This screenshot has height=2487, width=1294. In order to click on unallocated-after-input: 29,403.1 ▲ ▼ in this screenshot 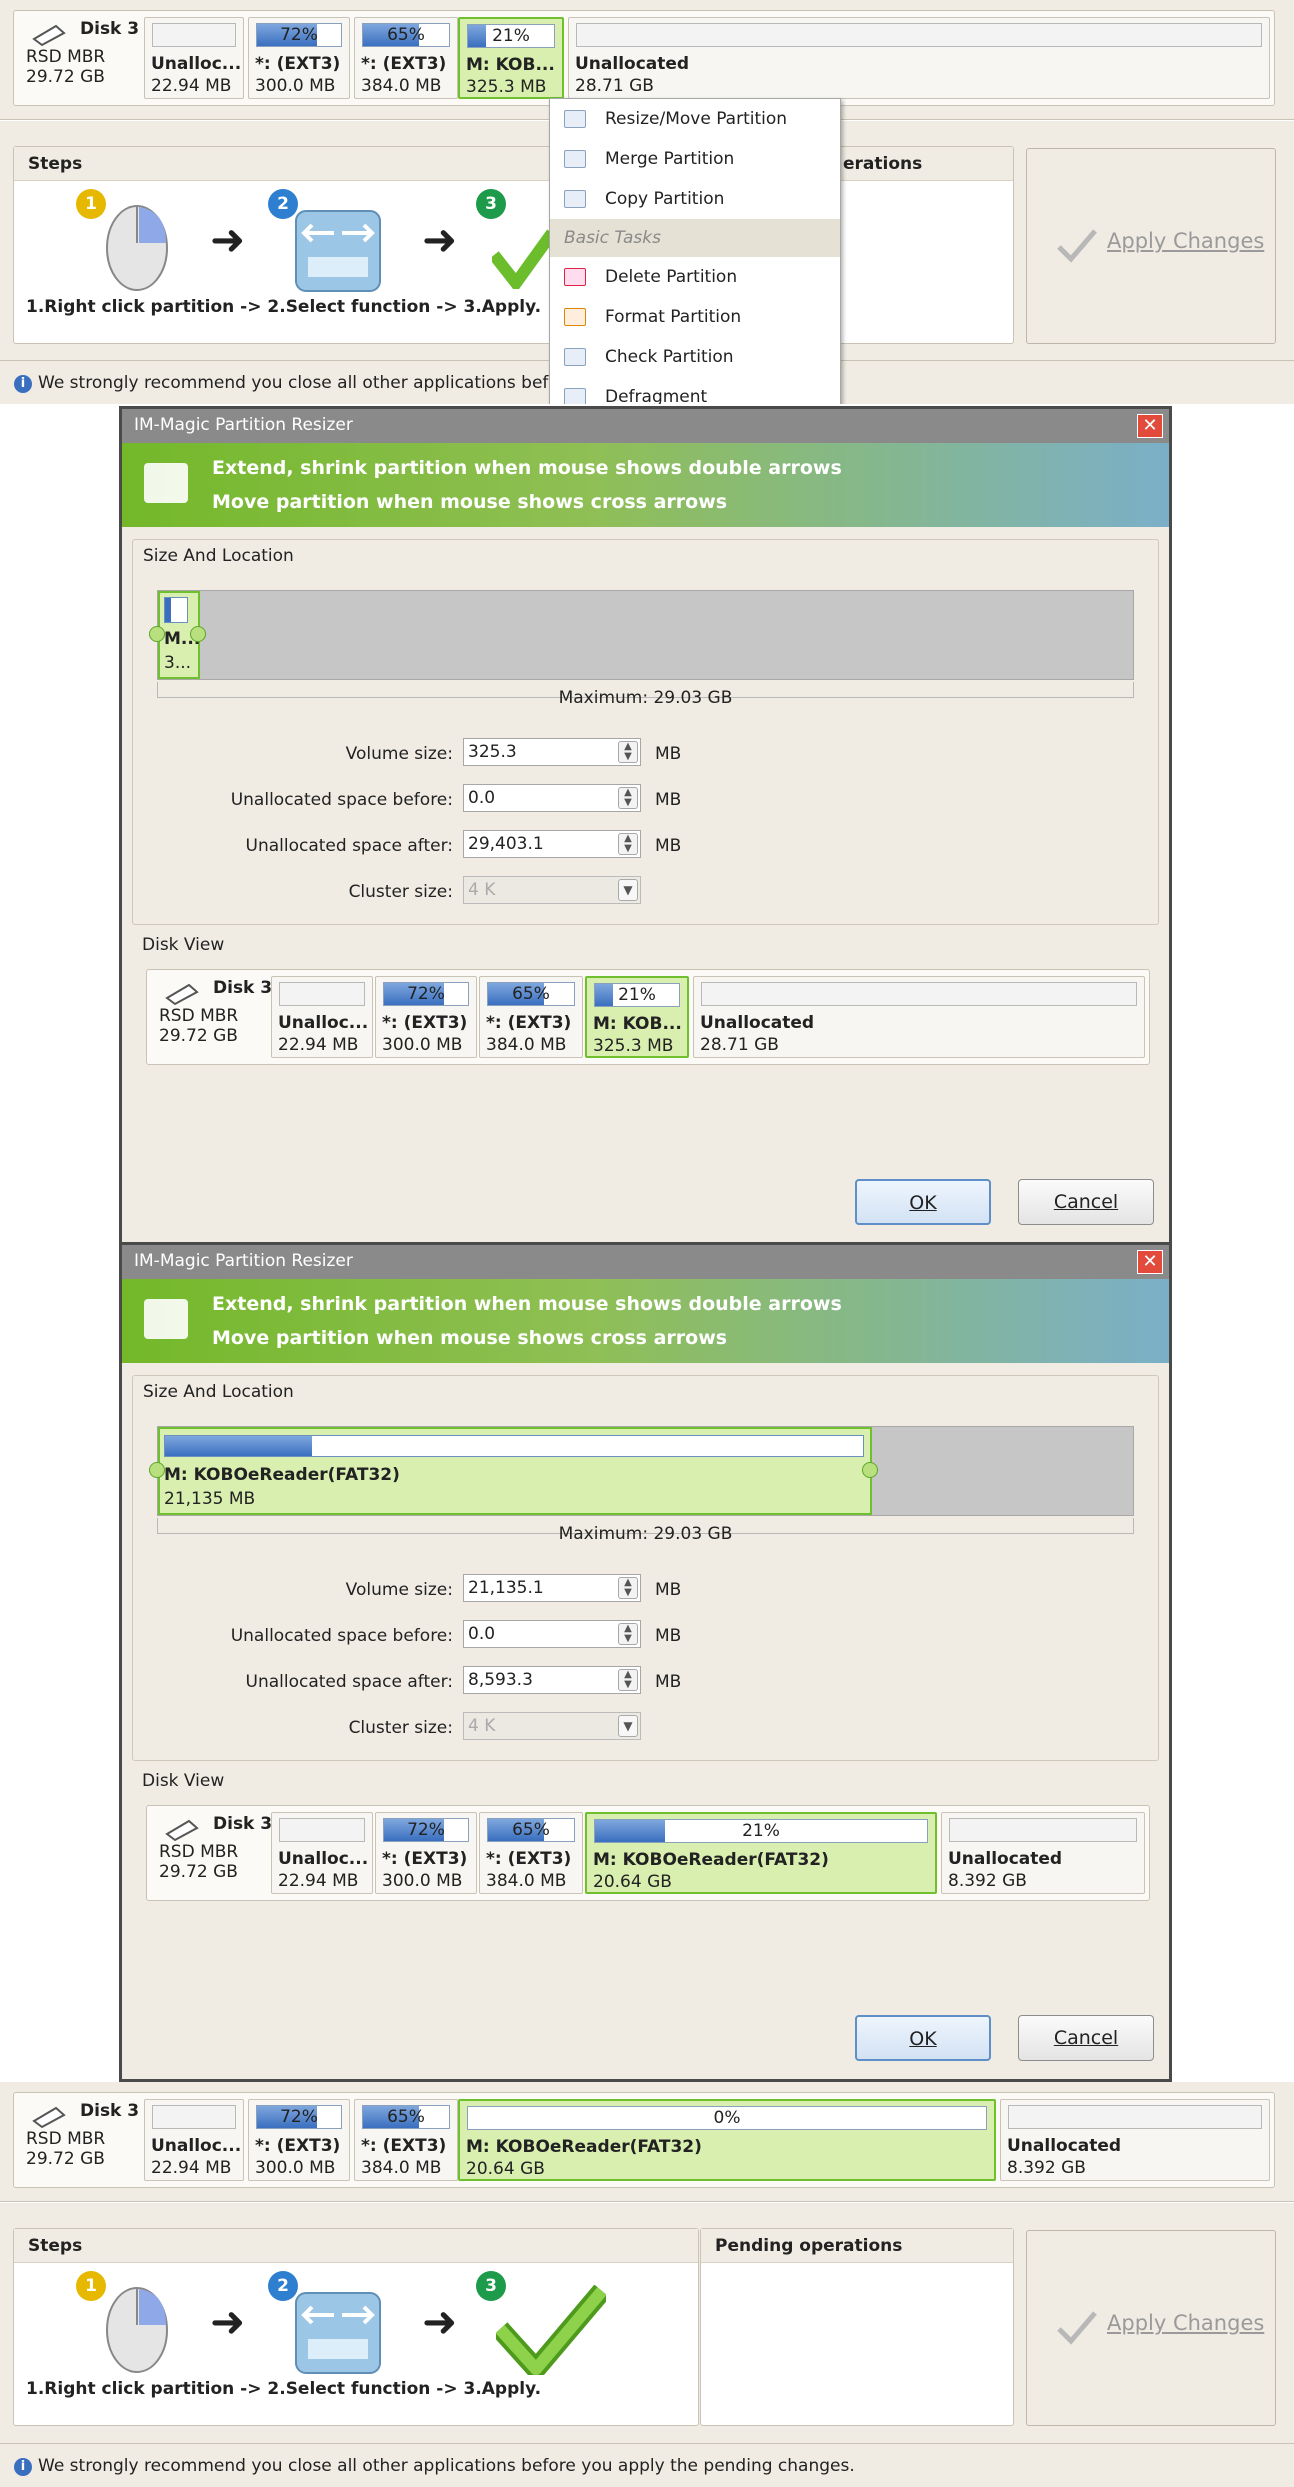, I will do `click(552, 844)`.